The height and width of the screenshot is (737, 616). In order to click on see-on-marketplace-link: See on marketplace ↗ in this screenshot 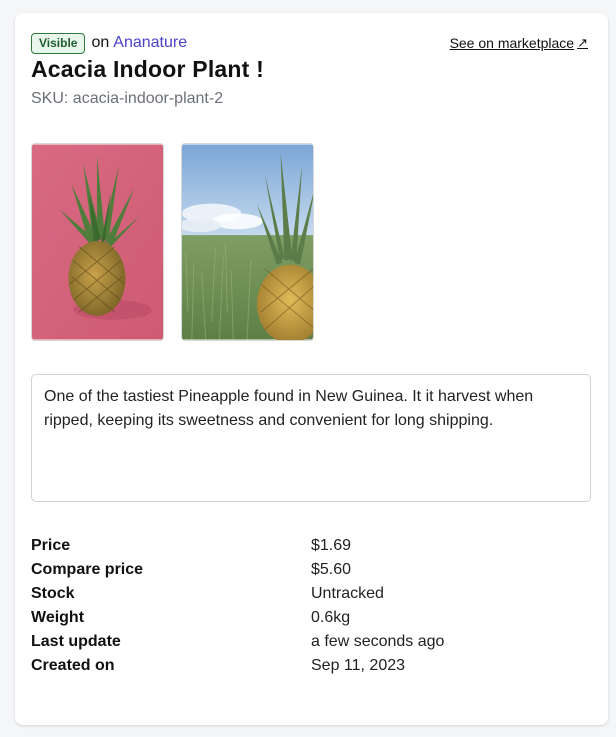, I will do `click(519, 43)`.